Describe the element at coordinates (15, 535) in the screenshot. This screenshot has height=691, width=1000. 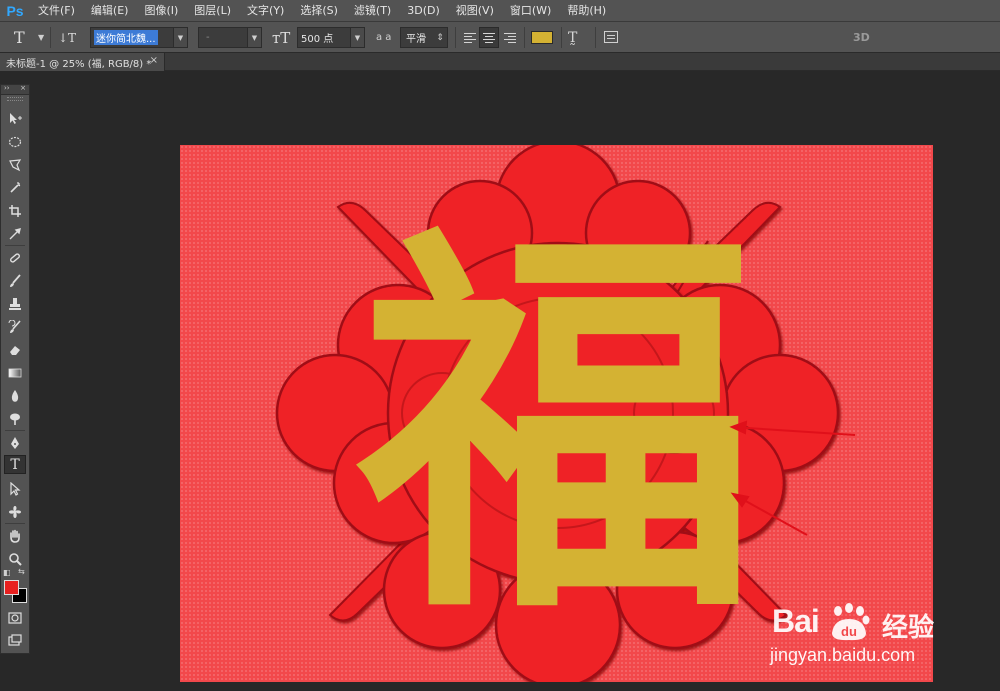
I see `hand-tool-icon` at that location.